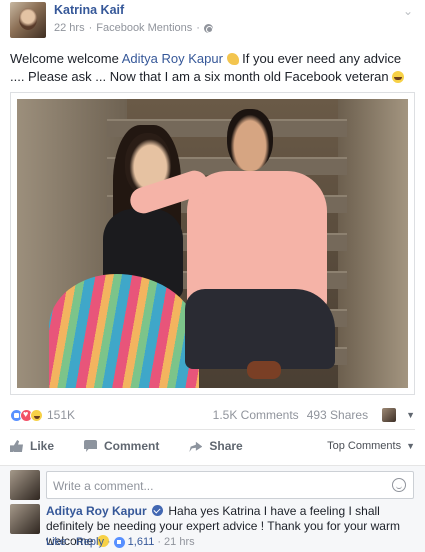 Image resolution: width=425 pixels, height=552 pixels. Describe the element at coordinates (132, 446) in the screenshot. I see `comment-label: Comment` at that location.